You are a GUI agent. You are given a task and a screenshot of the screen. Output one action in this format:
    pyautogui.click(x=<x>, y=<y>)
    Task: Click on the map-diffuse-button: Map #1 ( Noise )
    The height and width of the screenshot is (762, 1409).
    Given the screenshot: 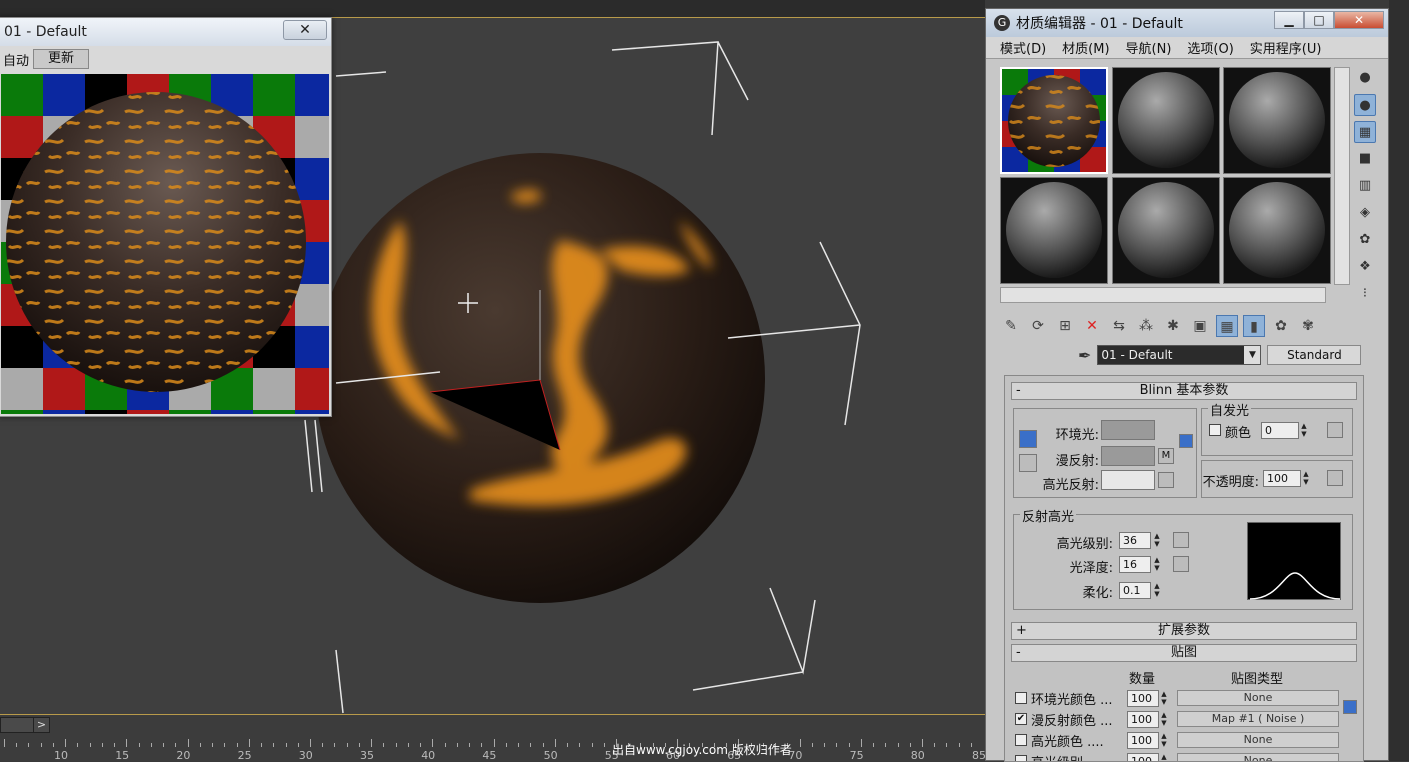 What is the action you would take?
    pyautogui.click(x=1258, y=719)
    